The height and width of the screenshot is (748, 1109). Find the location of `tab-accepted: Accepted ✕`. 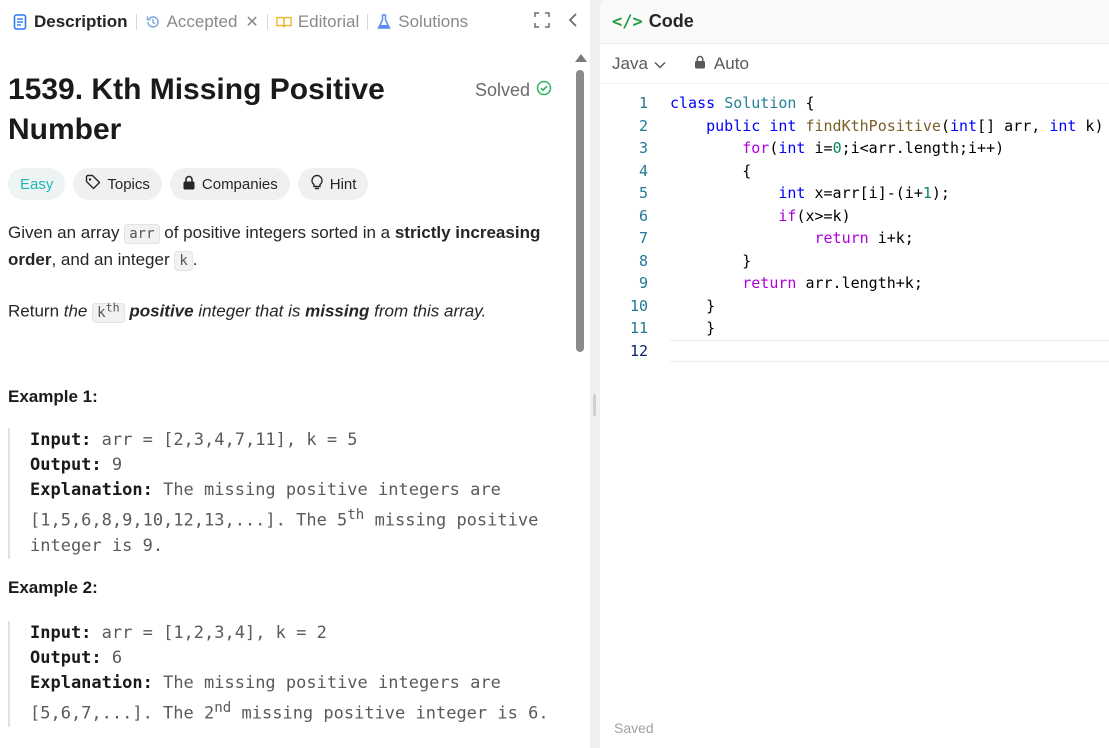

tab-accepted: Accepted ✕ is located at coordinates (202, 22).